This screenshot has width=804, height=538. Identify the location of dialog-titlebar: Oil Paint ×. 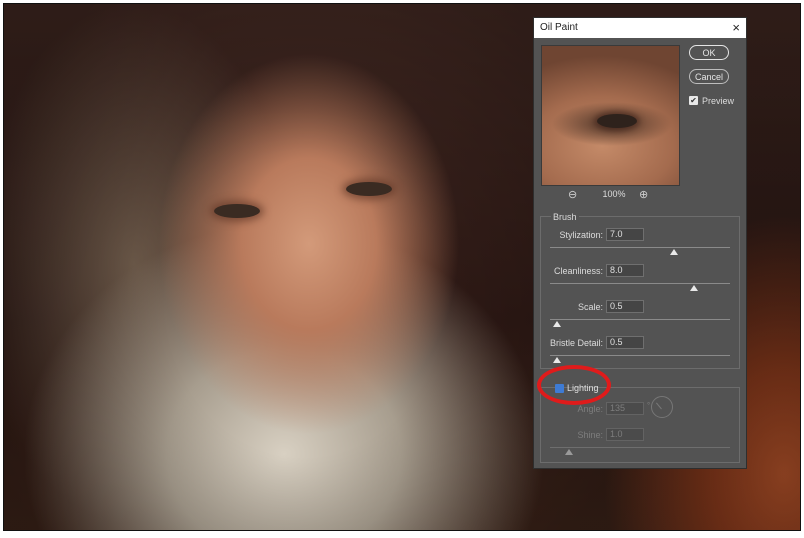
(640, 28).